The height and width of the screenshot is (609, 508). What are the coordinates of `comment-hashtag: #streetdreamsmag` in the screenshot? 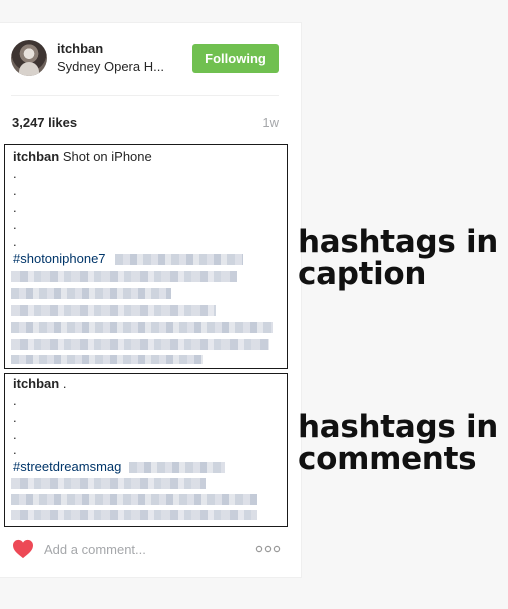 It's located at (67, 467).